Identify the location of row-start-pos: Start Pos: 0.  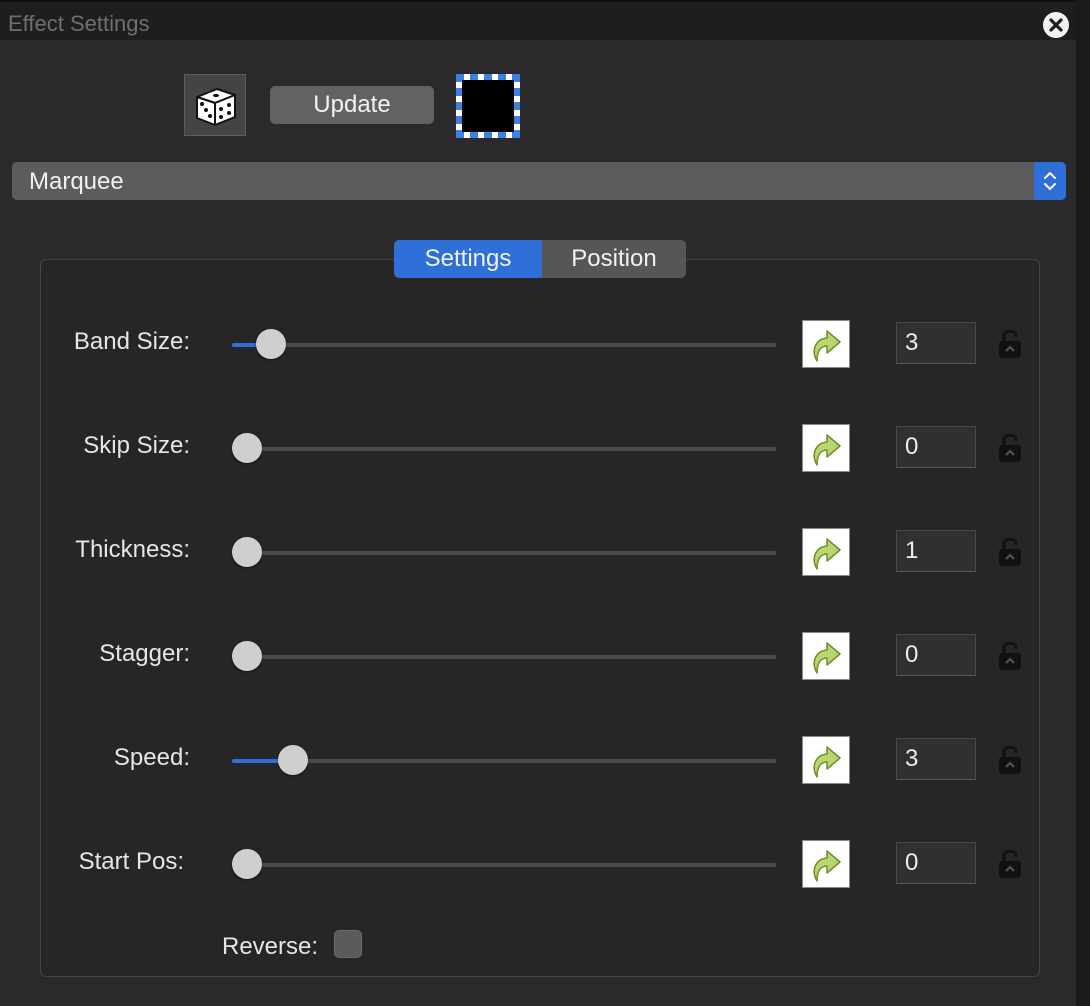
(538, 864).